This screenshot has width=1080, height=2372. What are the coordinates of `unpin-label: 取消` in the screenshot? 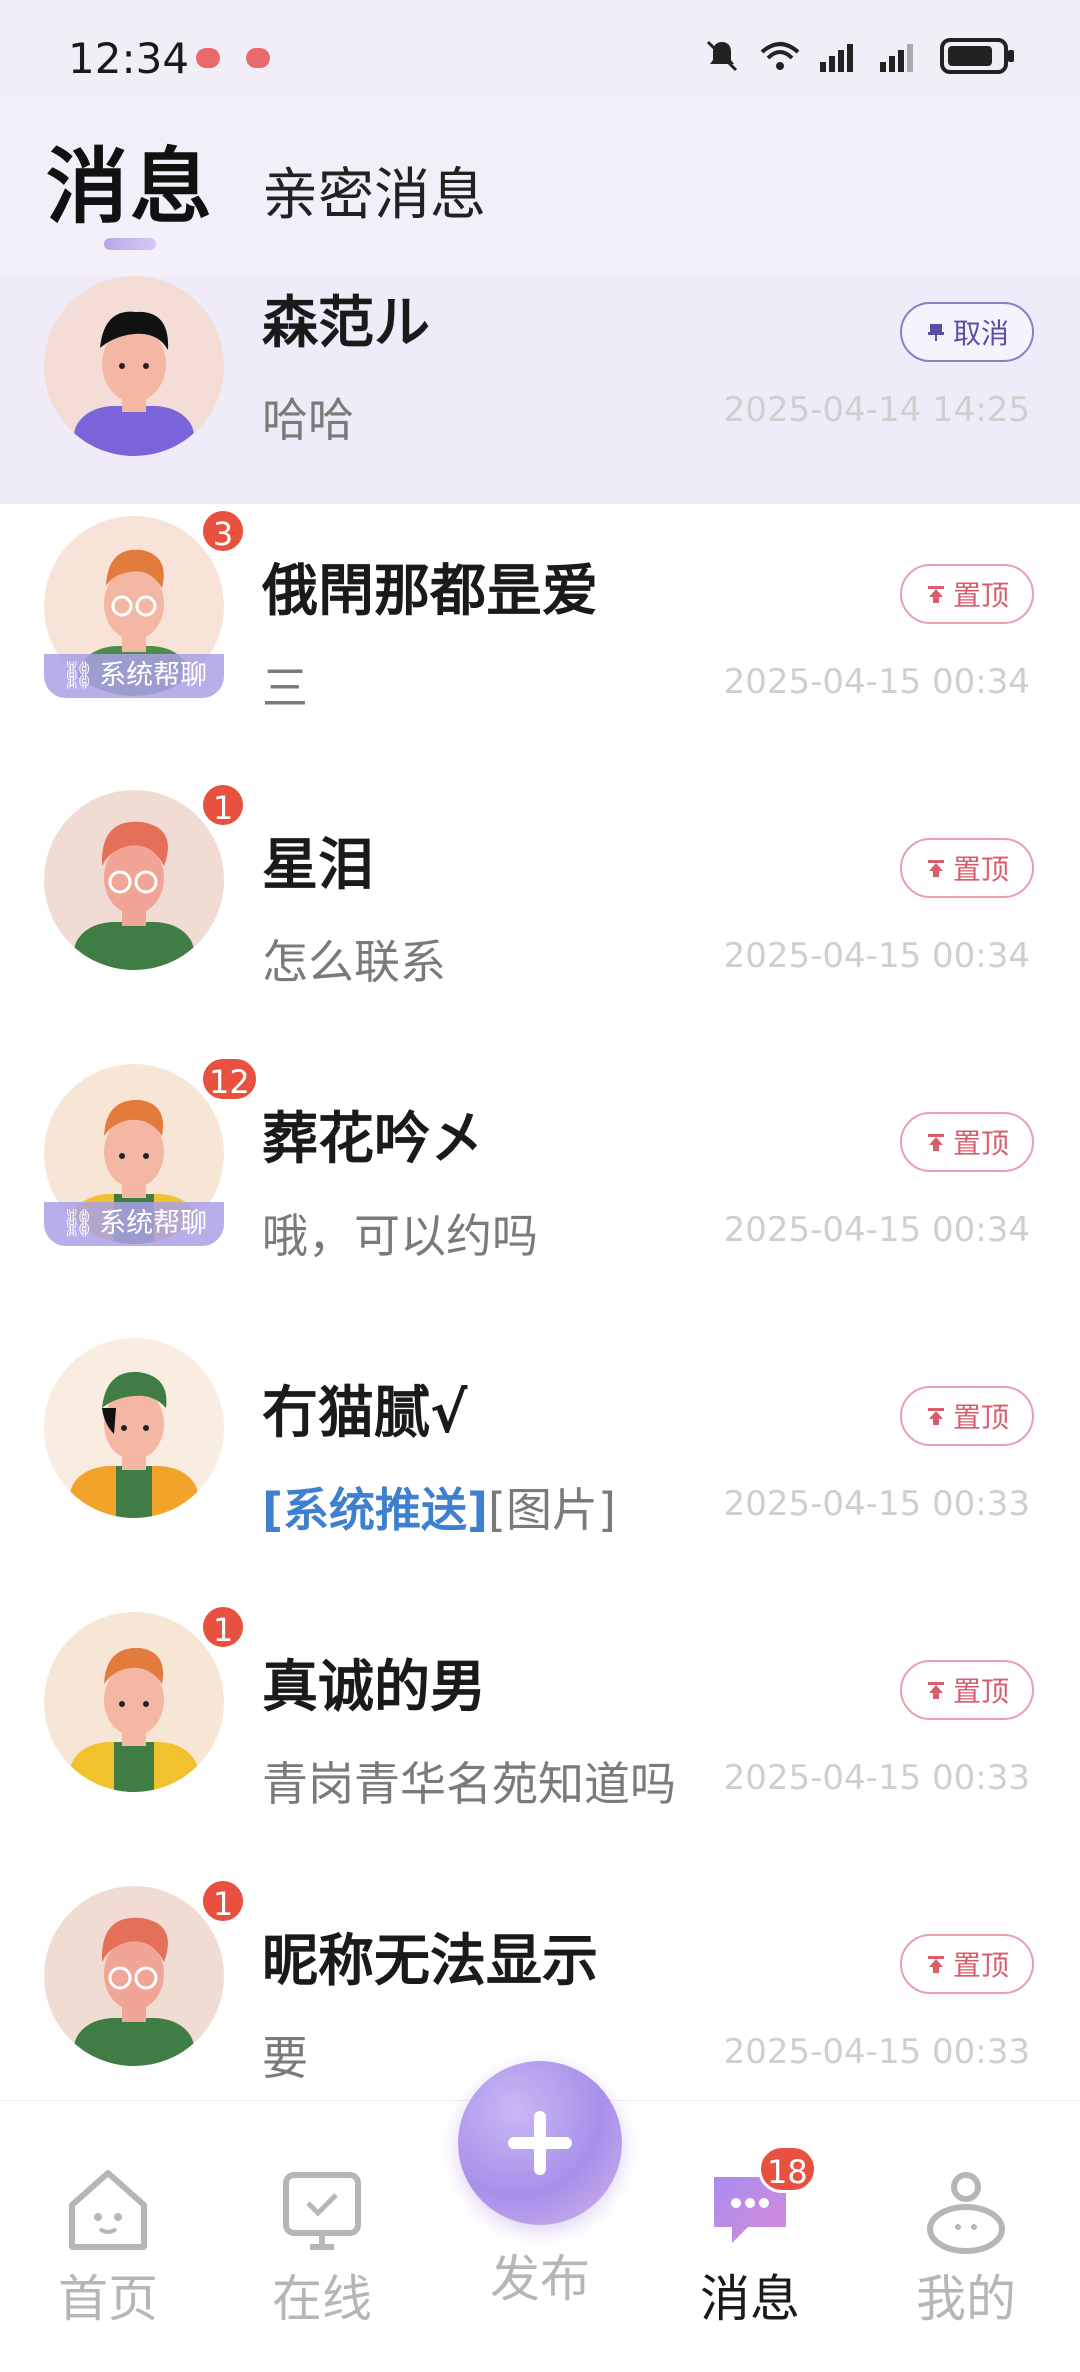 It's located at (980, 333).